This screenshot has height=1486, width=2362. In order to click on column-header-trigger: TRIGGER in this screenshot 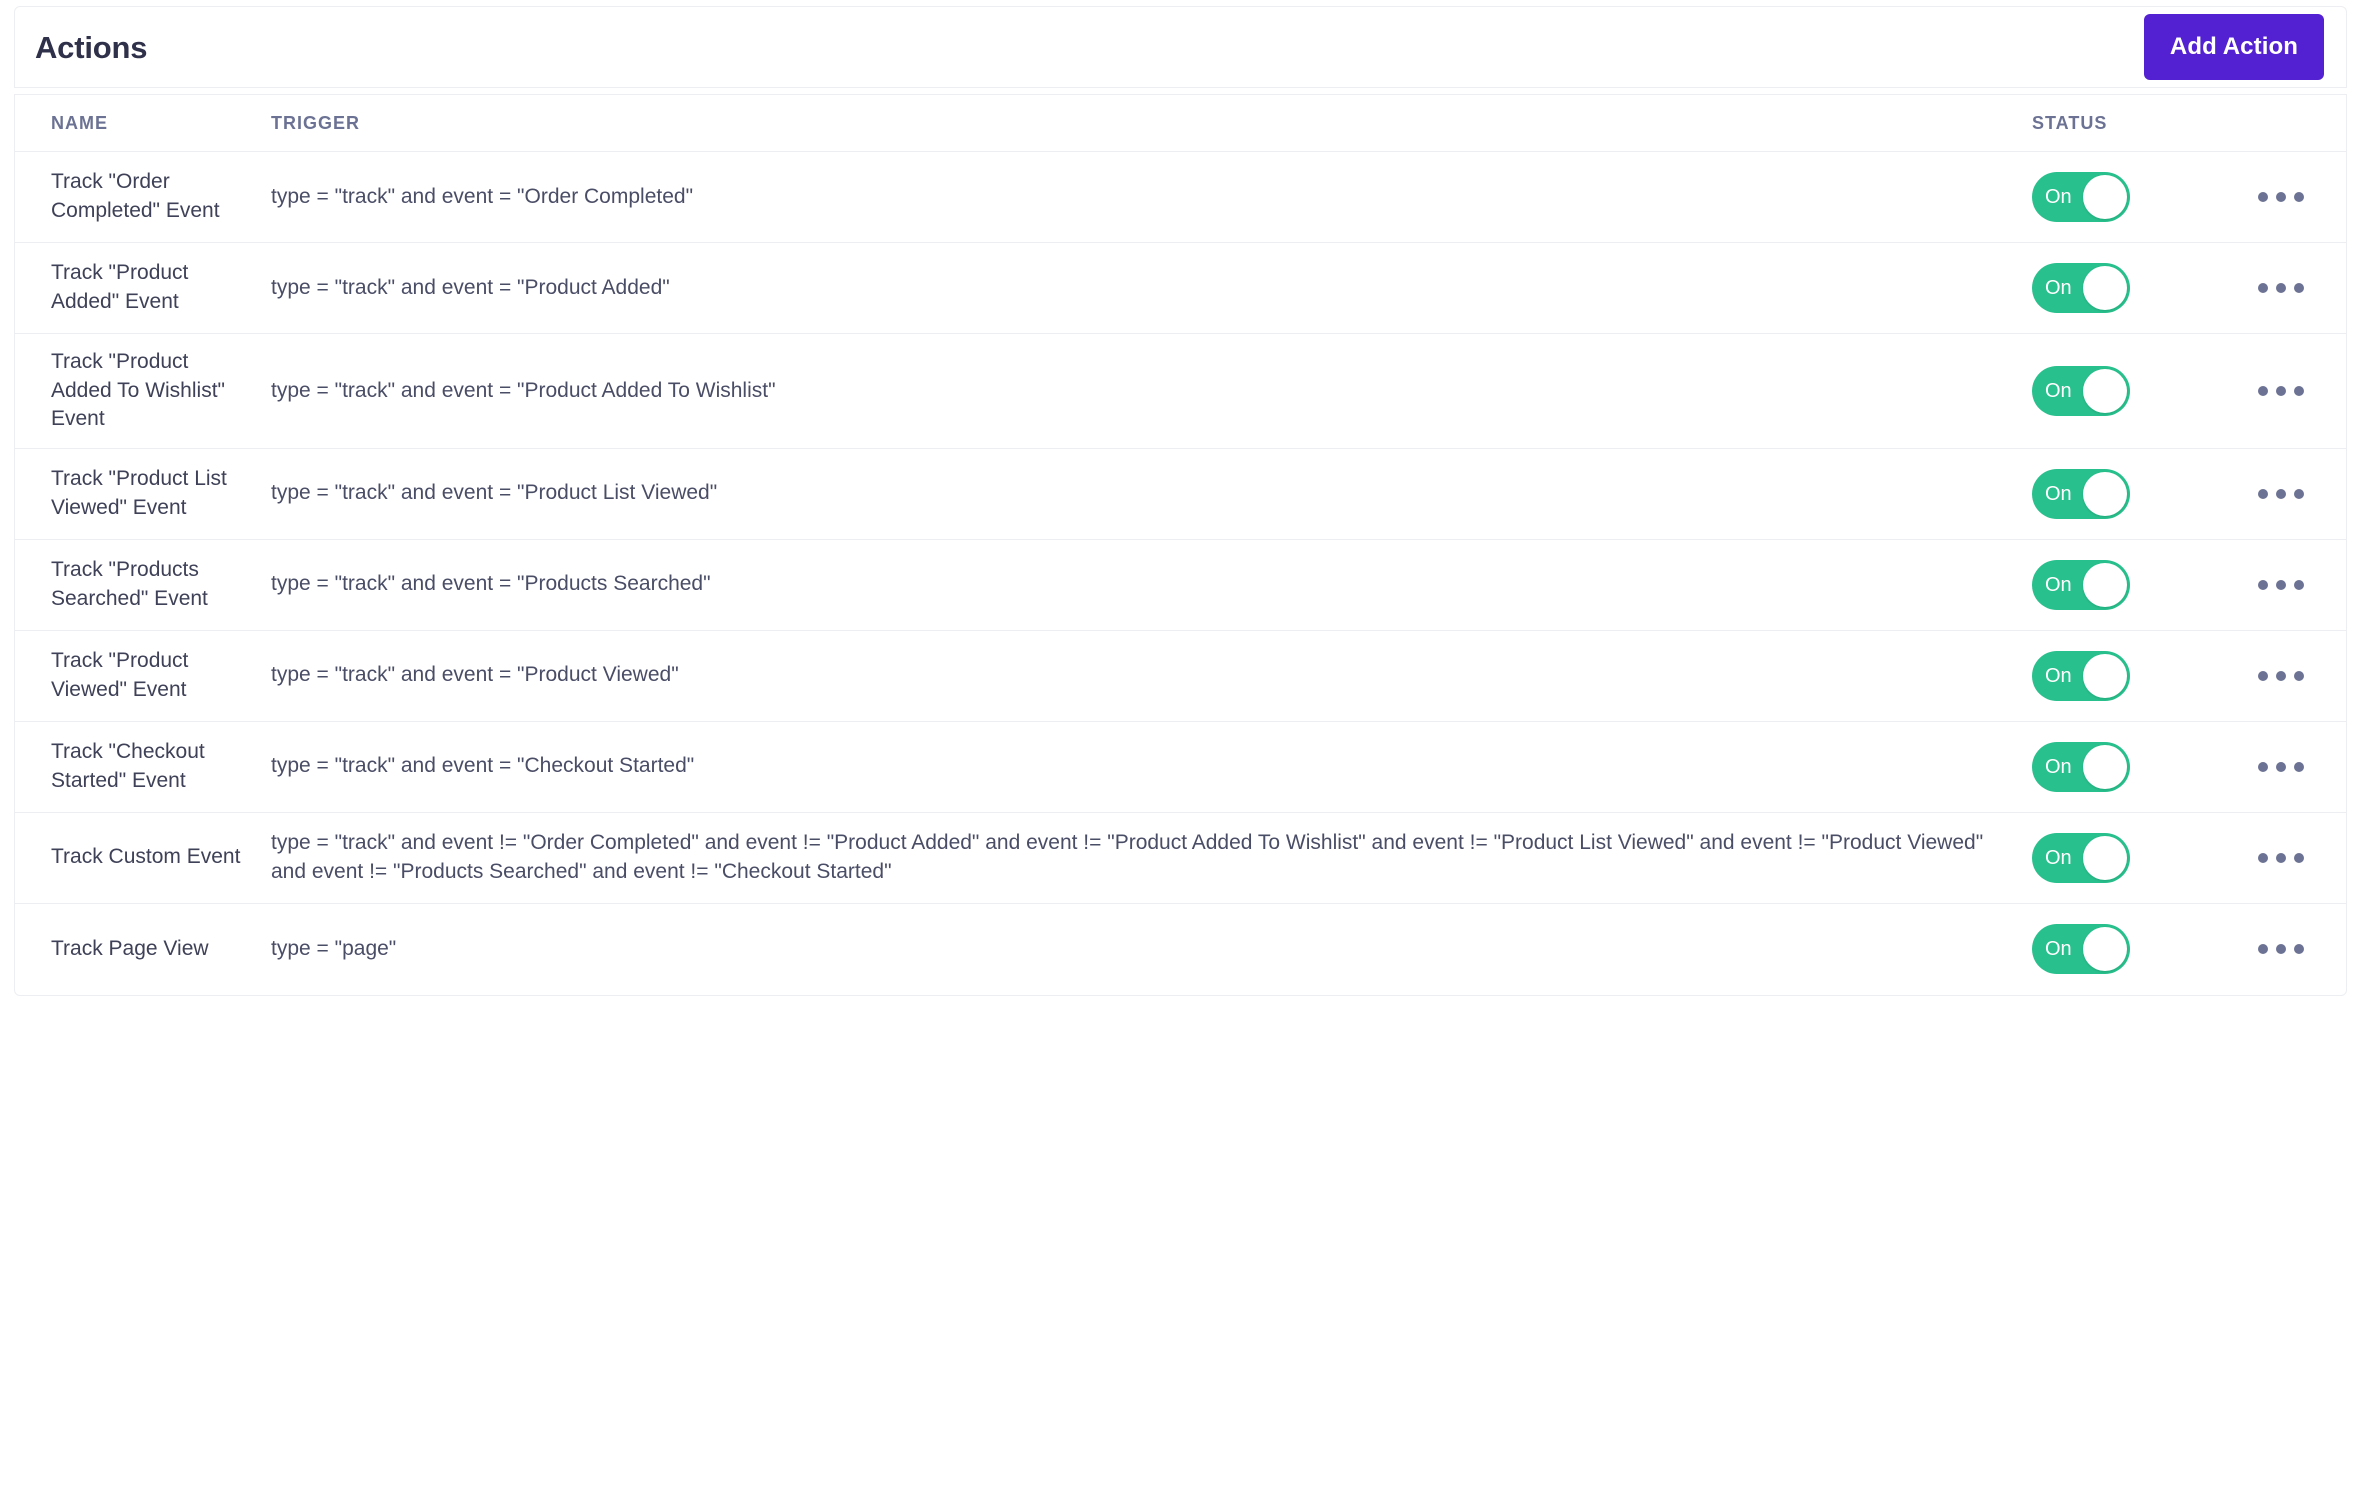, I will do `click(316, 122)`.